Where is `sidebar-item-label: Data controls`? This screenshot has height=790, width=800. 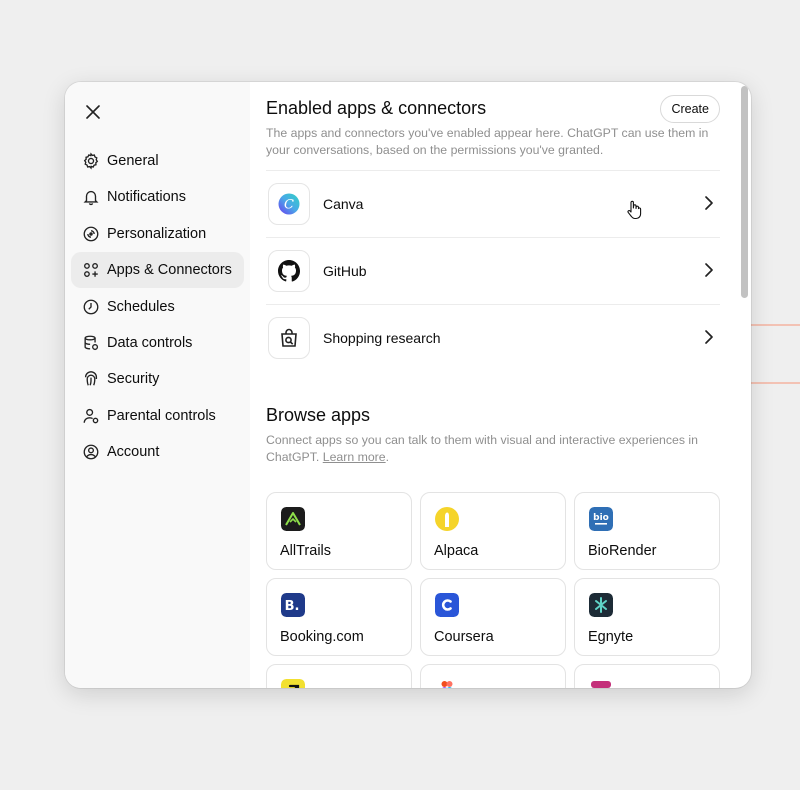 sidebar-item-label: Data controls is located at coordinates (150, 342).